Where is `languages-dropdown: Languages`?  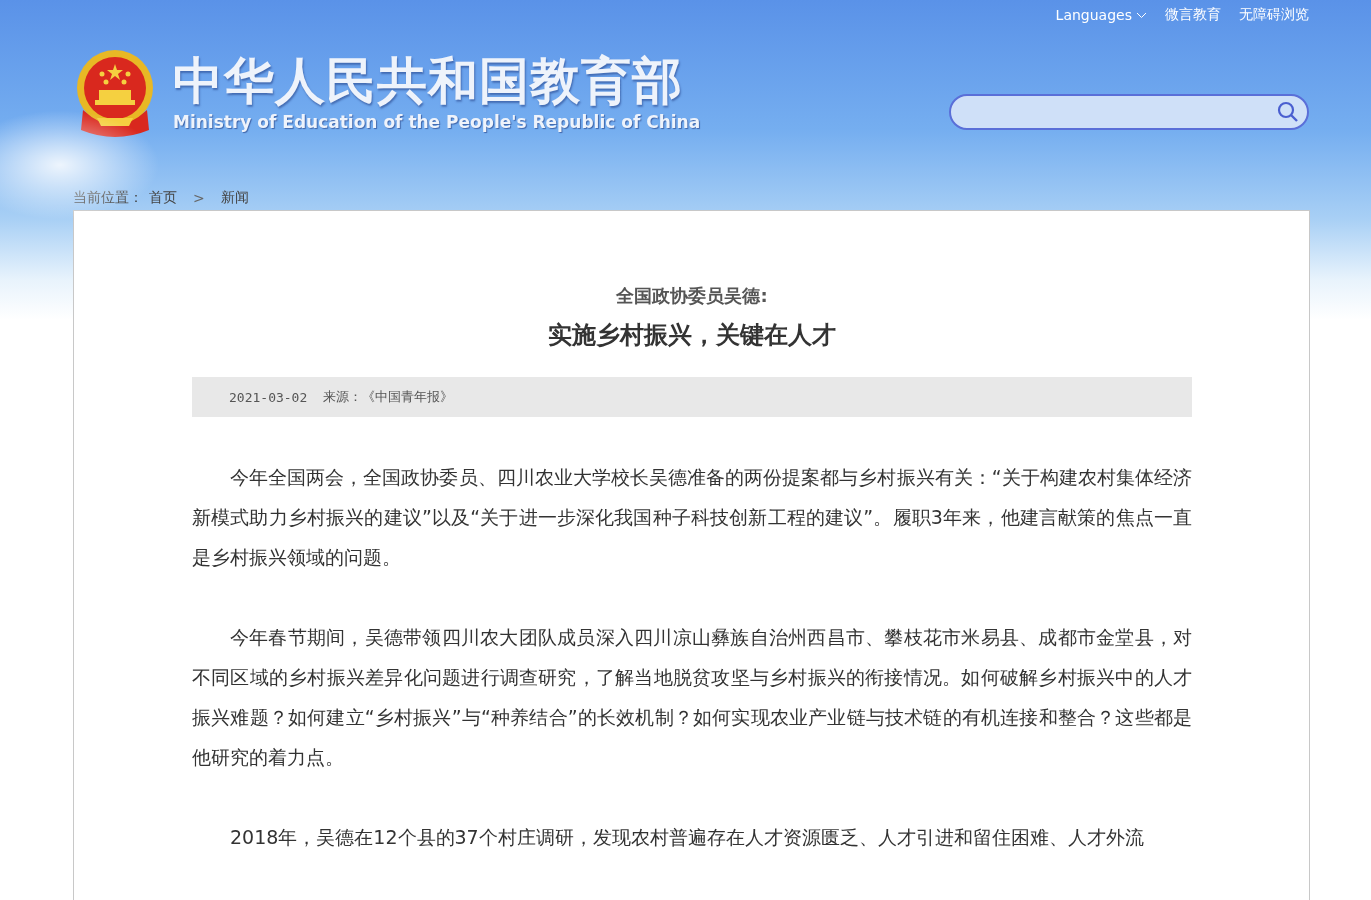
languages-dropdown: Languages is located at coordinates (1101, 15).